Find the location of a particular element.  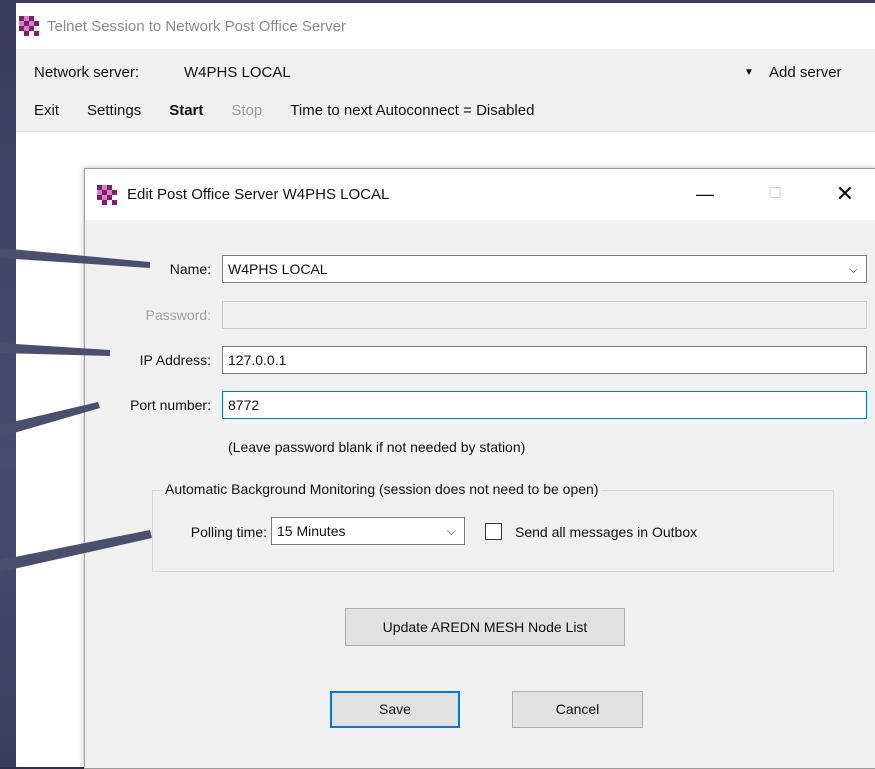

pointer-port is located at coordinates (50, 419).